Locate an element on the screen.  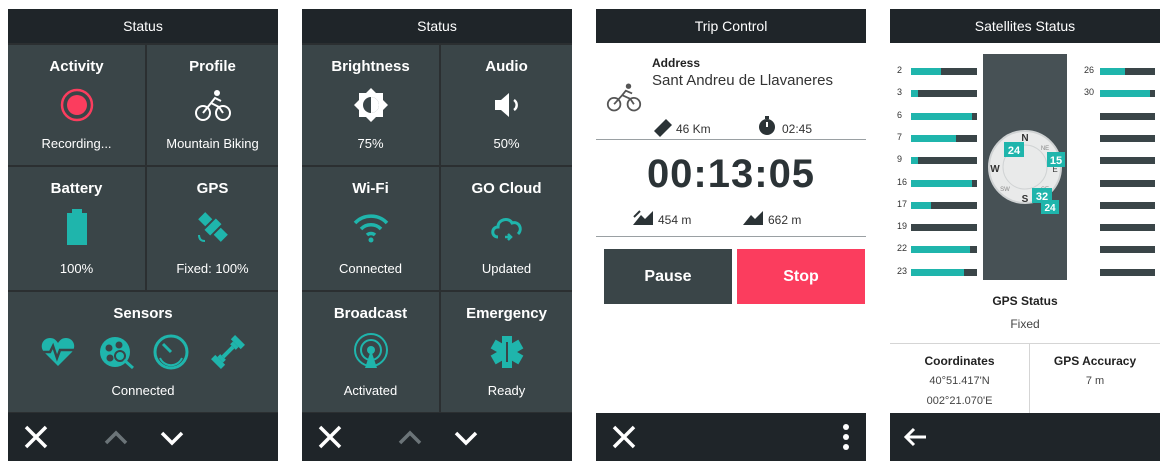
tile-title: Sensors is located at coordinates (143, 313).